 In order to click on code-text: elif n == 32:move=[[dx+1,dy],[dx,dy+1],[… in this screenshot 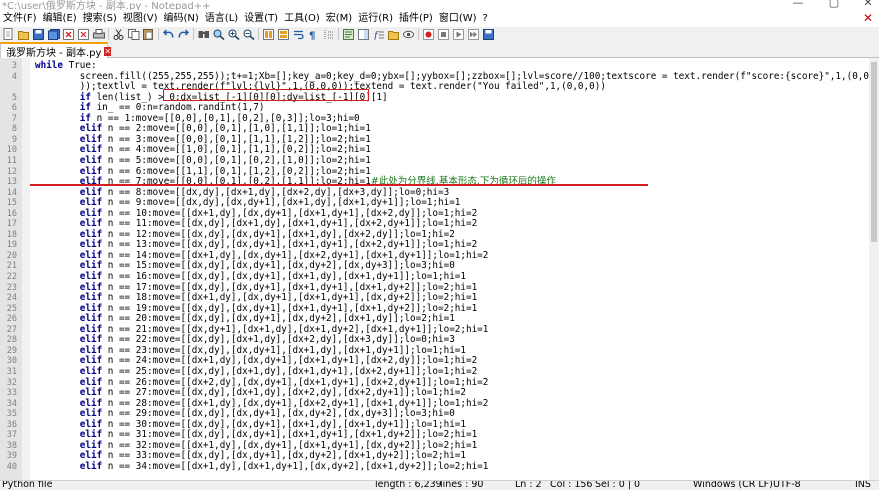, I will do `click(278, 445)`.